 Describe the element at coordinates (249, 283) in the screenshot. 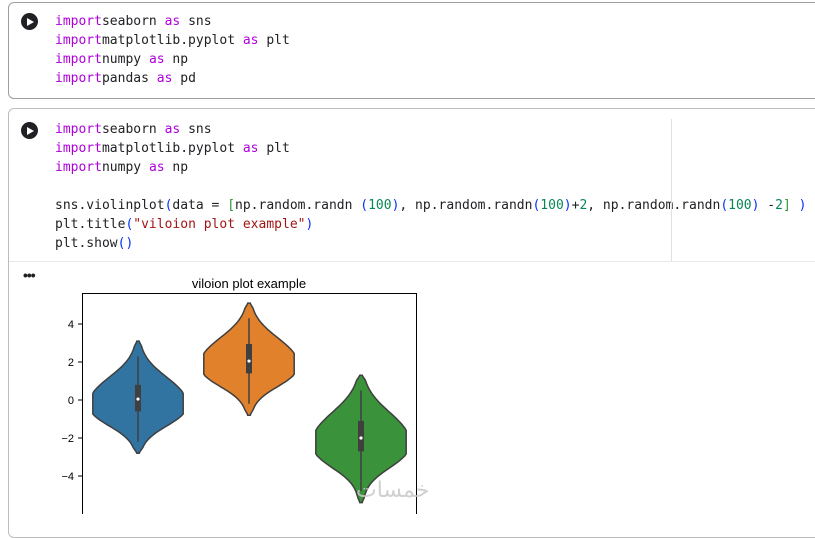

I see `chart-title: viloion plot example` at that location.